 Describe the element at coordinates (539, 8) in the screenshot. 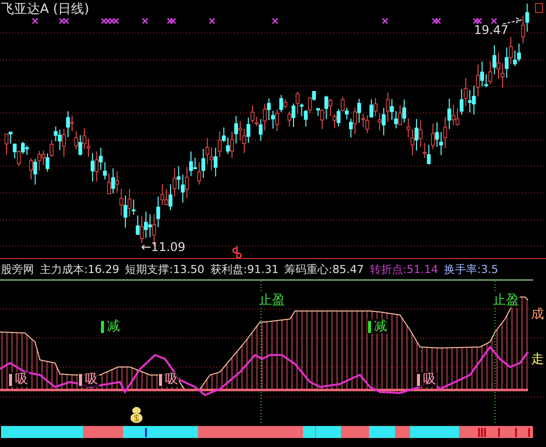

I see `square-icon` at that location.